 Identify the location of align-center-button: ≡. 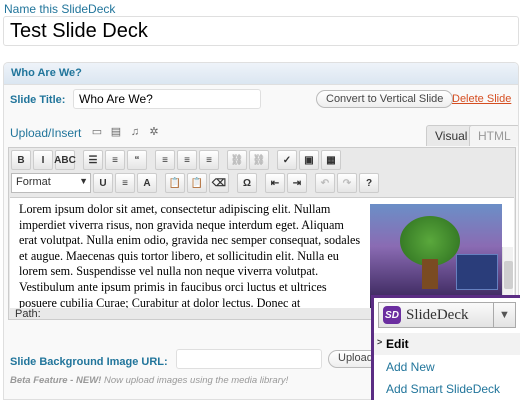
(187, 160).